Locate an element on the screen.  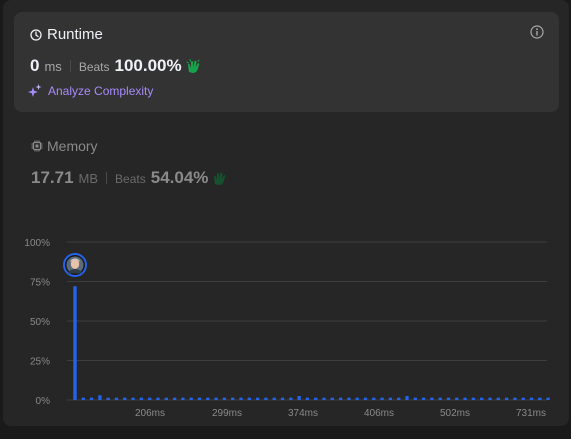
x-tick-label: 299ms is located at coordinates (227, 413).